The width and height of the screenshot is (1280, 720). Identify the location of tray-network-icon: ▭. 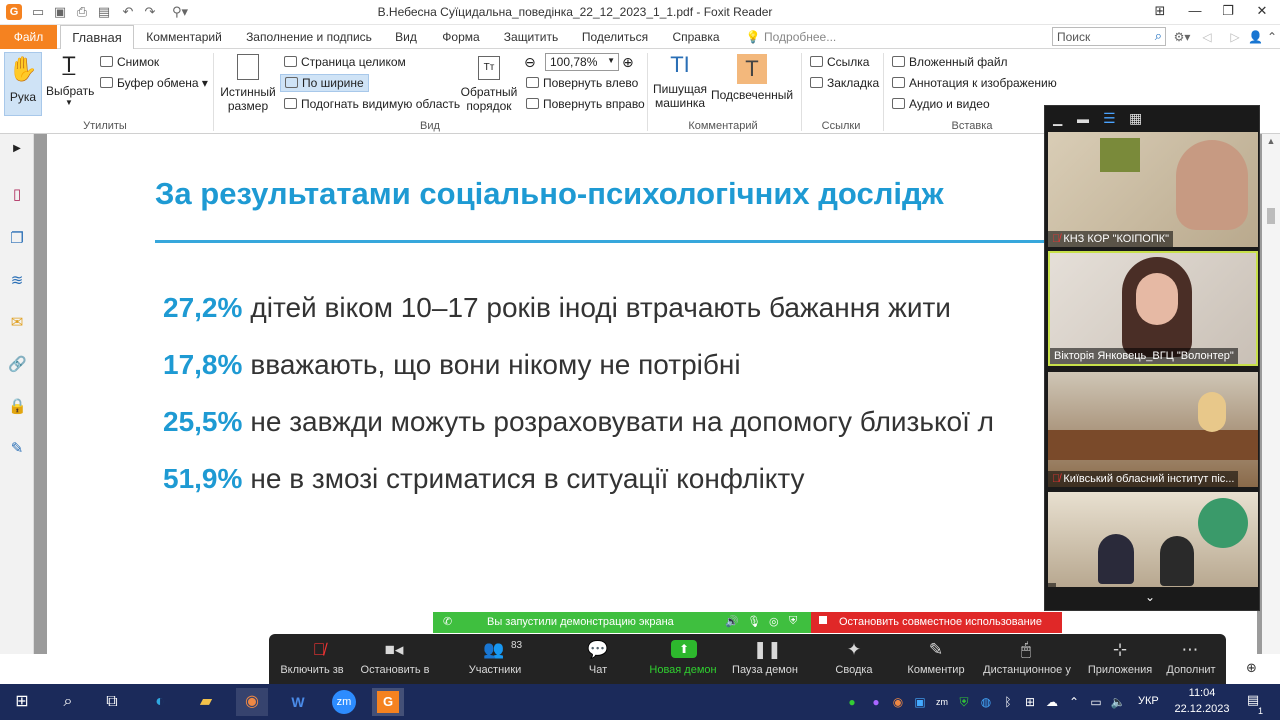
(1096, 702).